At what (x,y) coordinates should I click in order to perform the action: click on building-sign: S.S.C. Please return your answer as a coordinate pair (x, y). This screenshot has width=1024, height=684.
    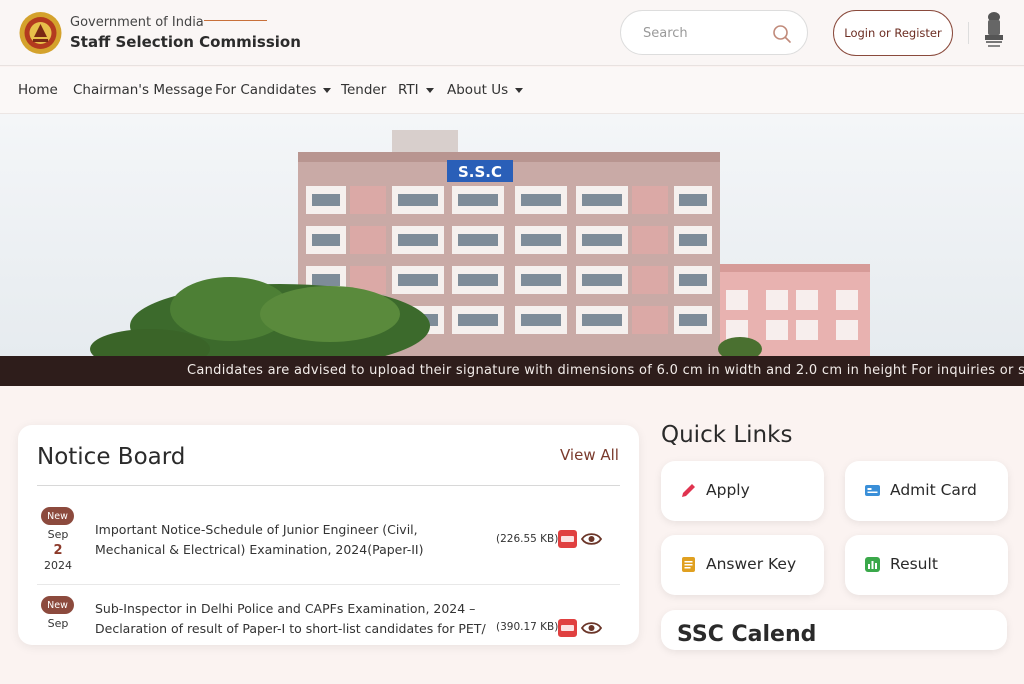
    Looking at the image, I should click on (480, 172).